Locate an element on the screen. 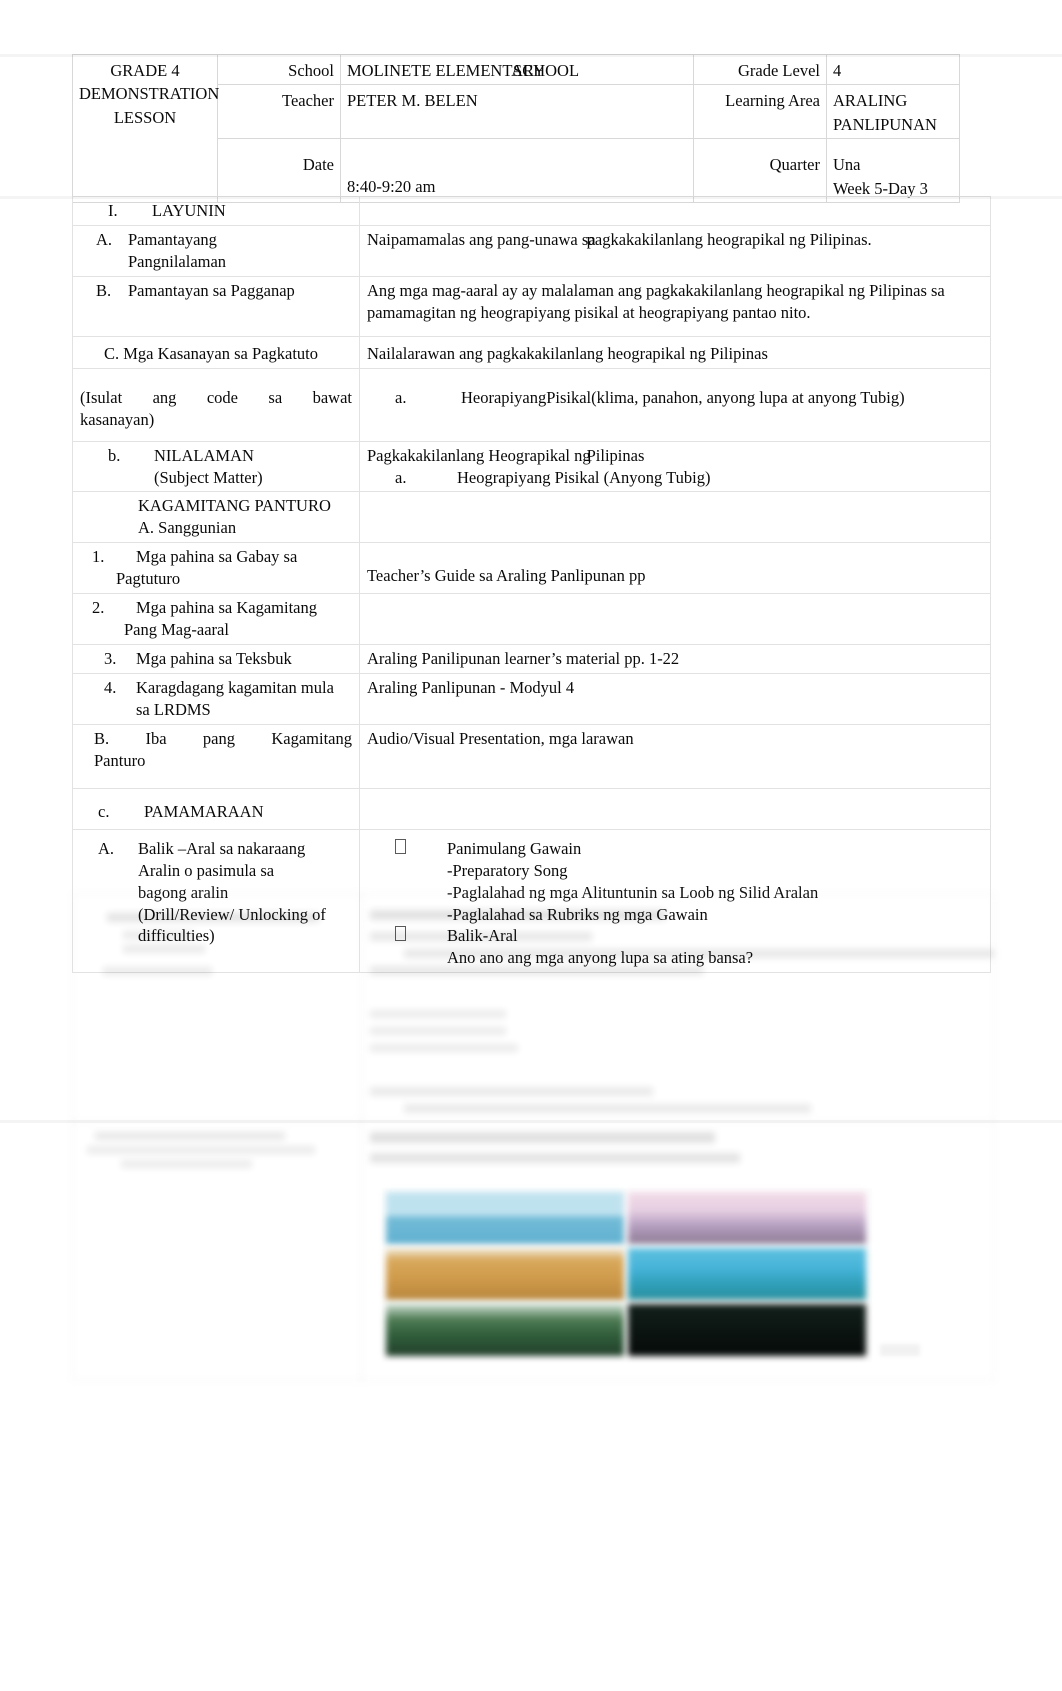 The height and width of the screenshot is (1691, 1062). kasanayan-sub-mark: a. is located at coordinates (401, 397).